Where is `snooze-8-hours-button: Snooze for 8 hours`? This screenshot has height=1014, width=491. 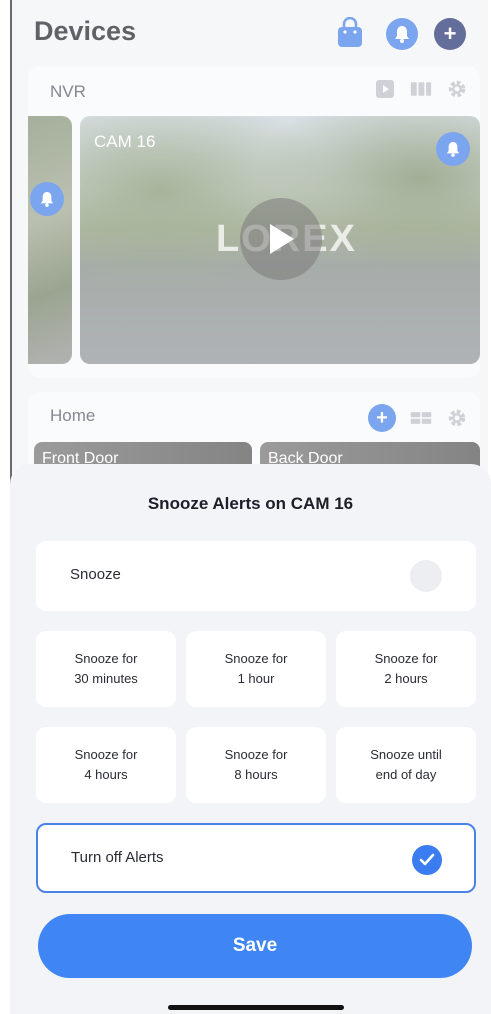
snooze-8-hours-button: Snooze for 8 hours is located at coordinates (256, 765).